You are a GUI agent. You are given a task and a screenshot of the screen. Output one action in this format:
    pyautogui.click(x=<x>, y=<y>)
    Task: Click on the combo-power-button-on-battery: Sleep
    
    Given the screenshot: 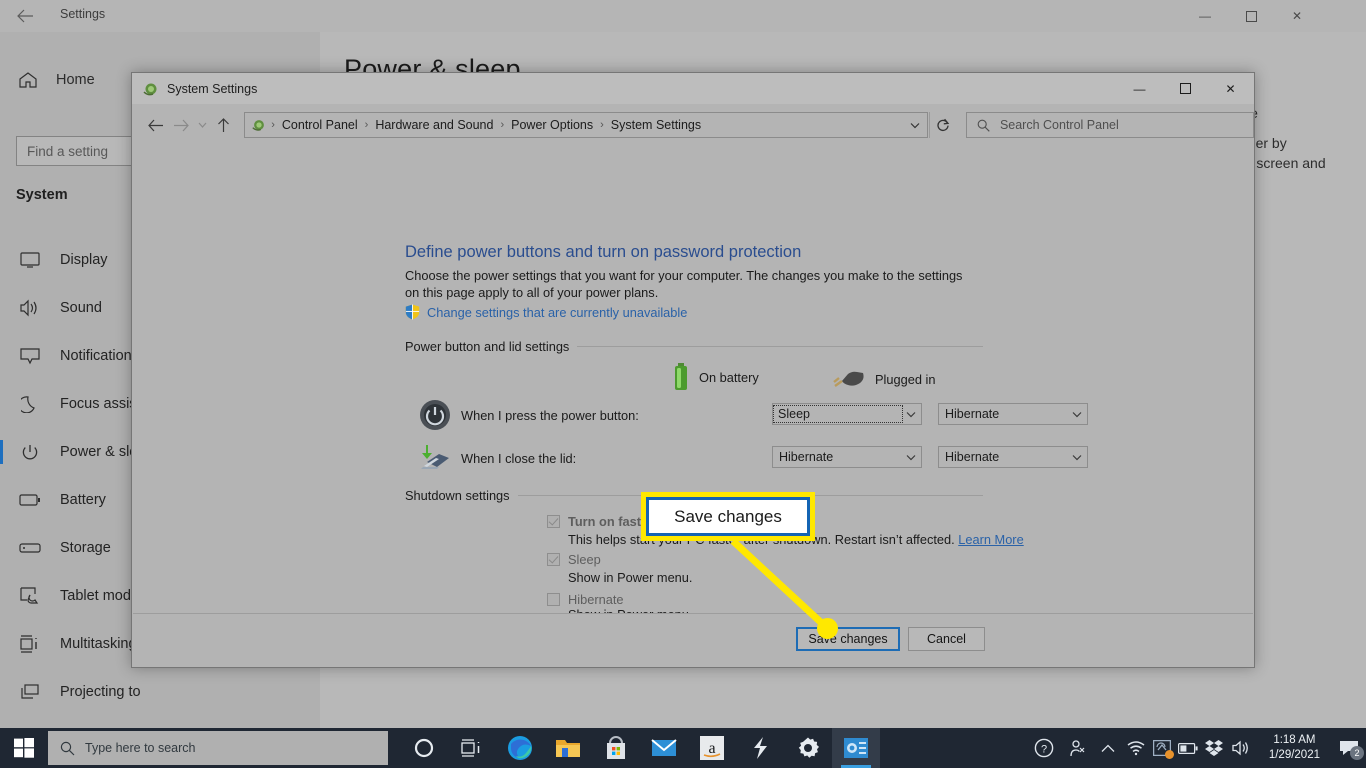 What is the action you would take?
    pyautogui.click(x=847, y=414)
    